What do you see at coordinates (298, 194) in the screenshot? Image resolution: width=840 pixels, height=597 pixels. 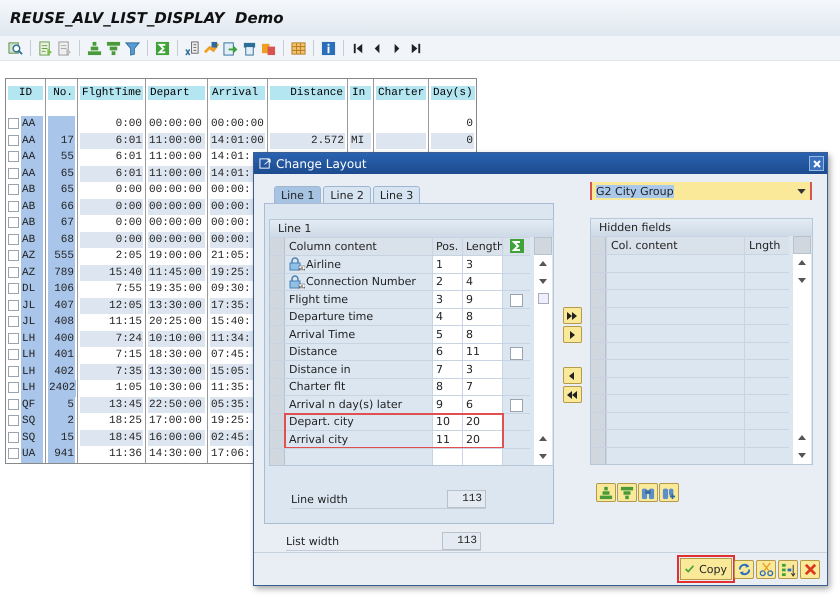 I see `tab: Line 1` at bounding box center [298, 194].